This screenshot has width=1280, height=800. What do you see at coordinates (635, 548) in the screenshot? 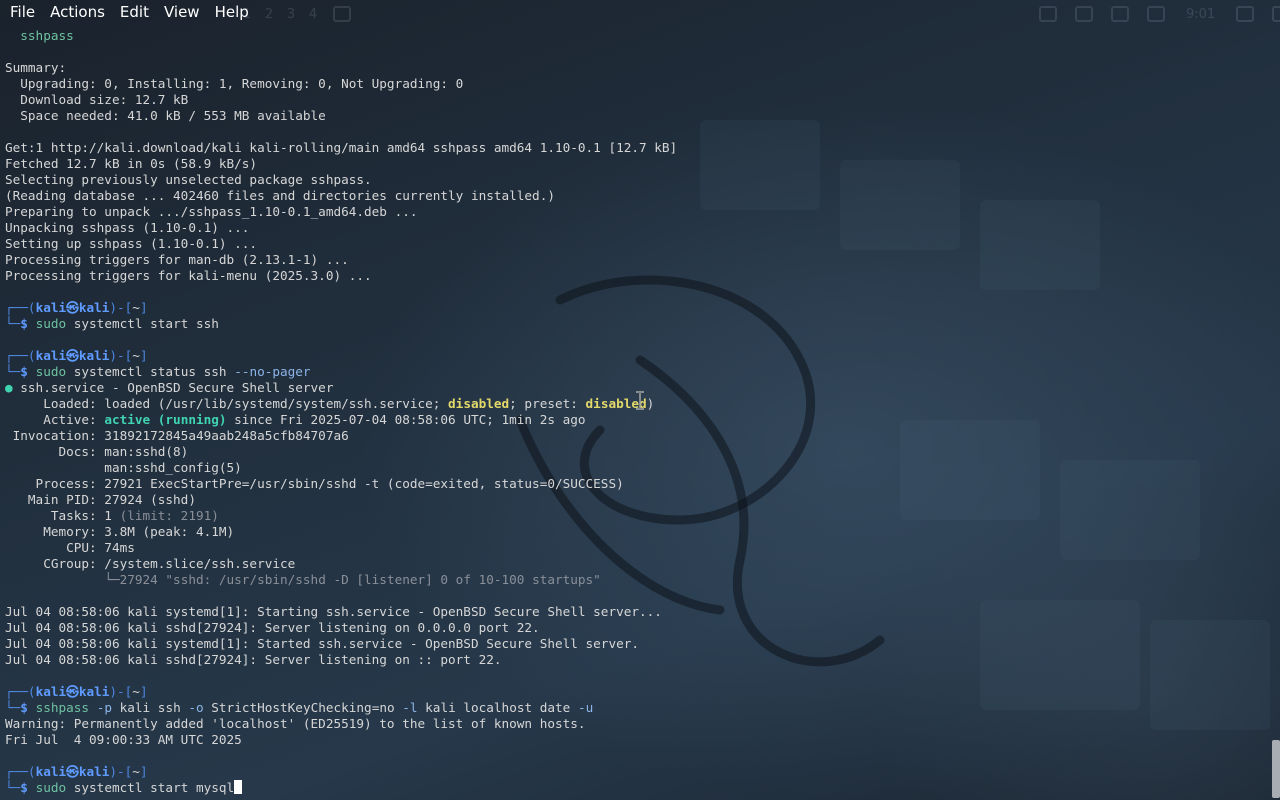
I see `terminal-line: CPU: 74ms` at bounding box center [635, 548].